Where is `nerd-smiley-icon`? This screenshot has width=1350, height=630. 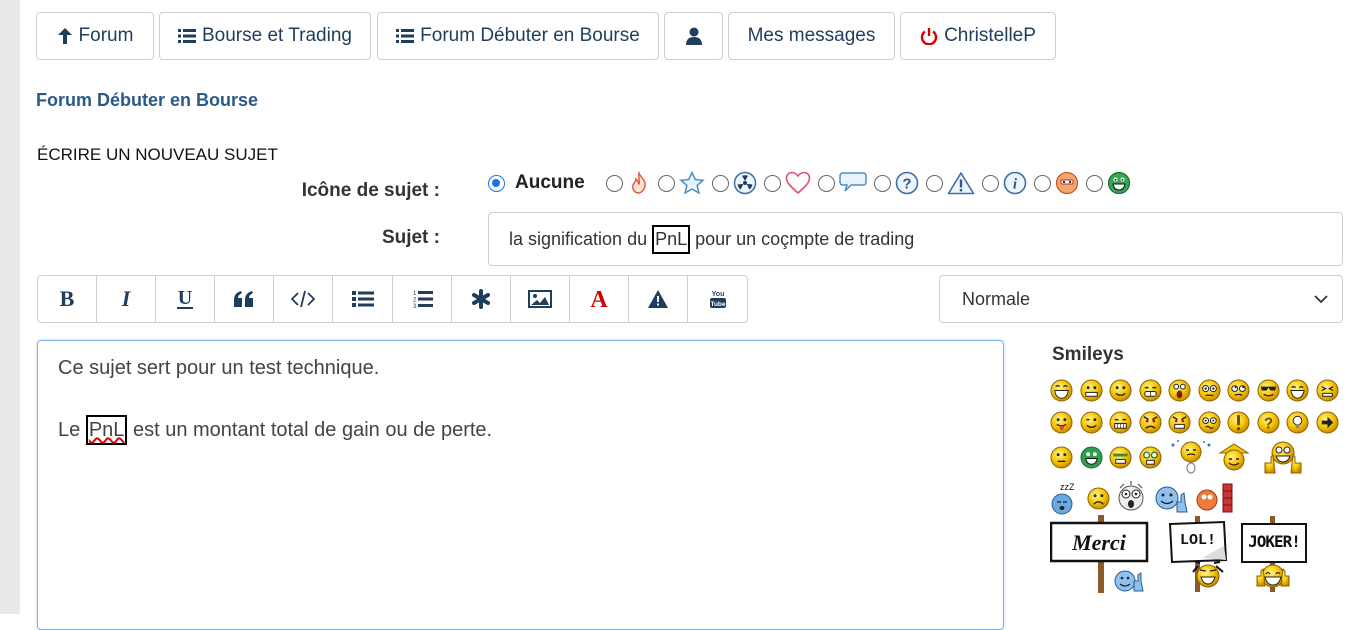 nerd-smiley-icon is located at coordinates (1150, 457).